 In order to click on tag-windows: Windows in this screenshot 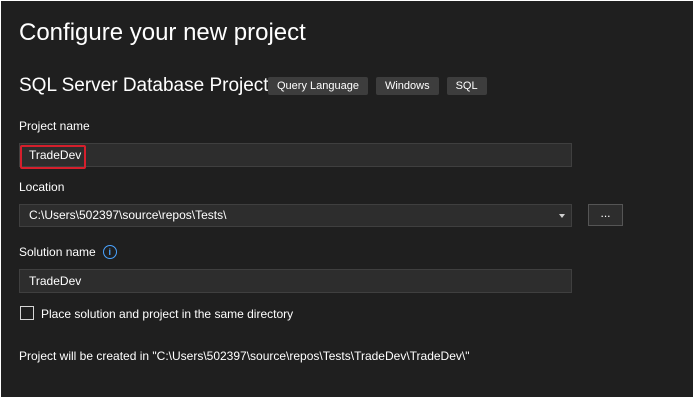, I will do `click(407, 86)`.